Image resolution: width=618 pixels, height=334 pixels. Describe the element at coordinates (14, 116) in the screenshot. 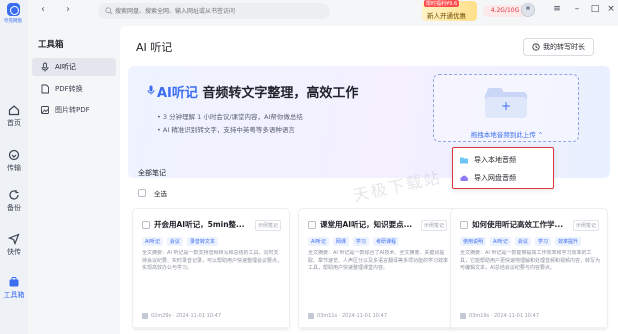

I see `nav-home: 首页` at that location.